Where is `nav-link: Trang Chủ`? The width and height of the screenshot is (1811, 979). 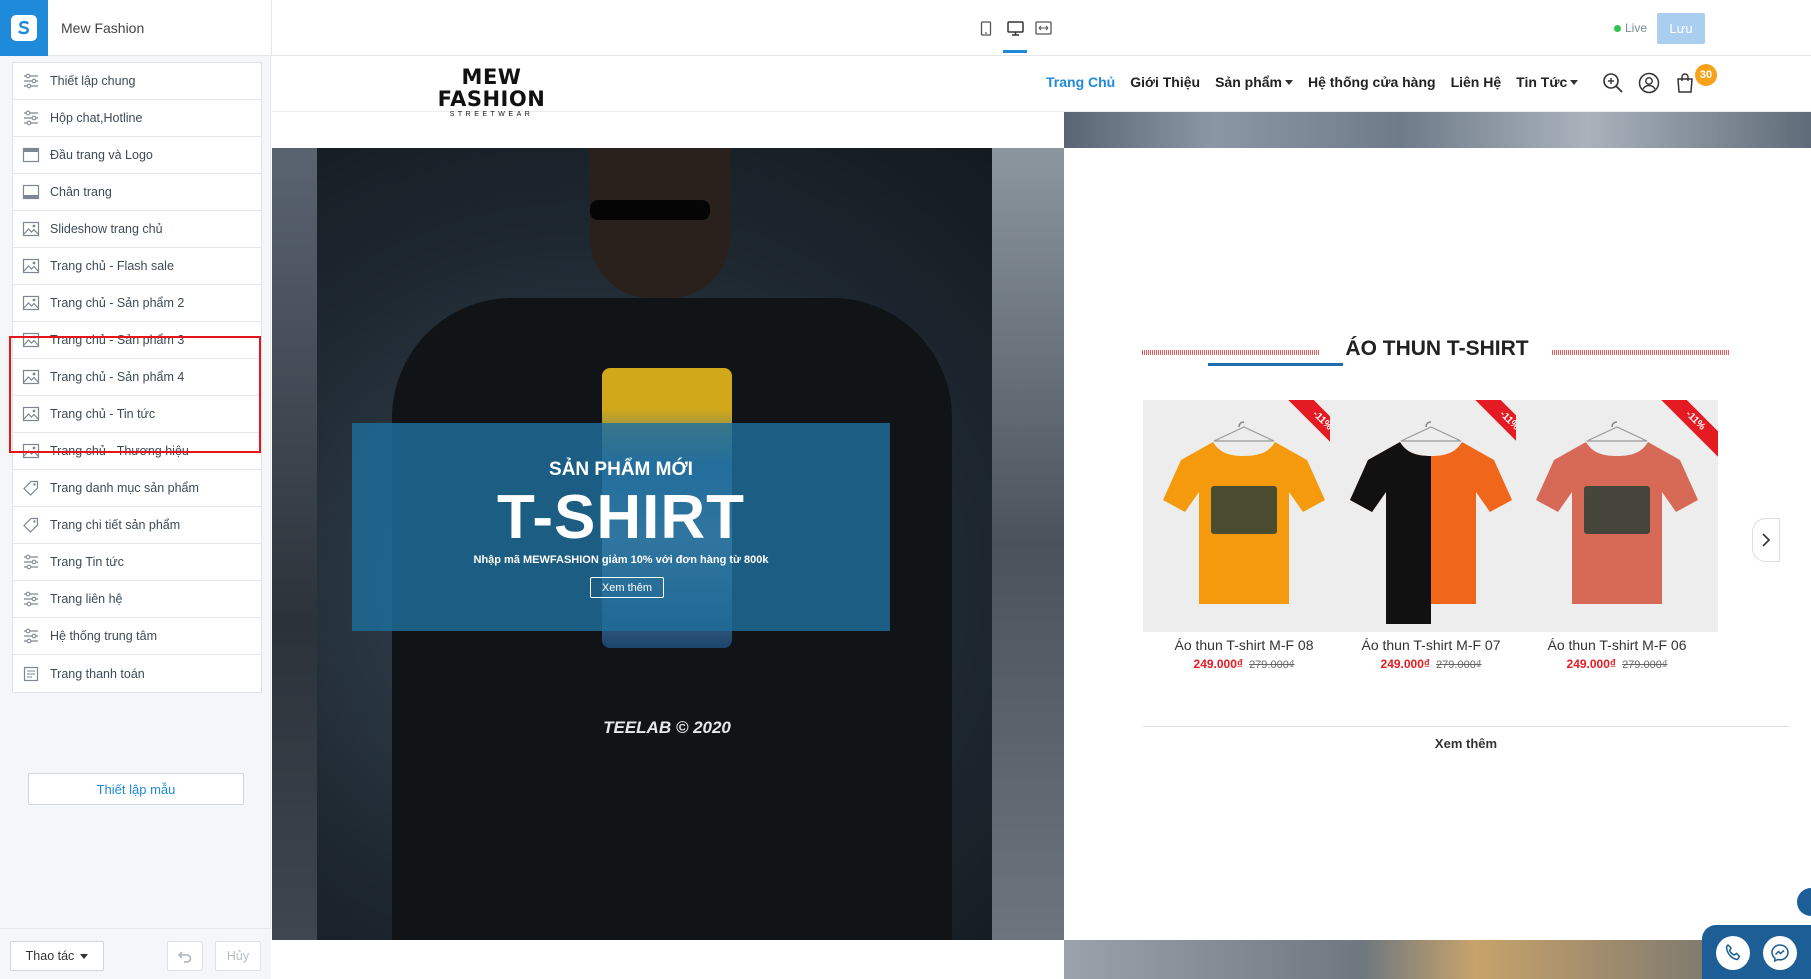 nav-link: Trang Chủ is located at coordinates (1080, 82).